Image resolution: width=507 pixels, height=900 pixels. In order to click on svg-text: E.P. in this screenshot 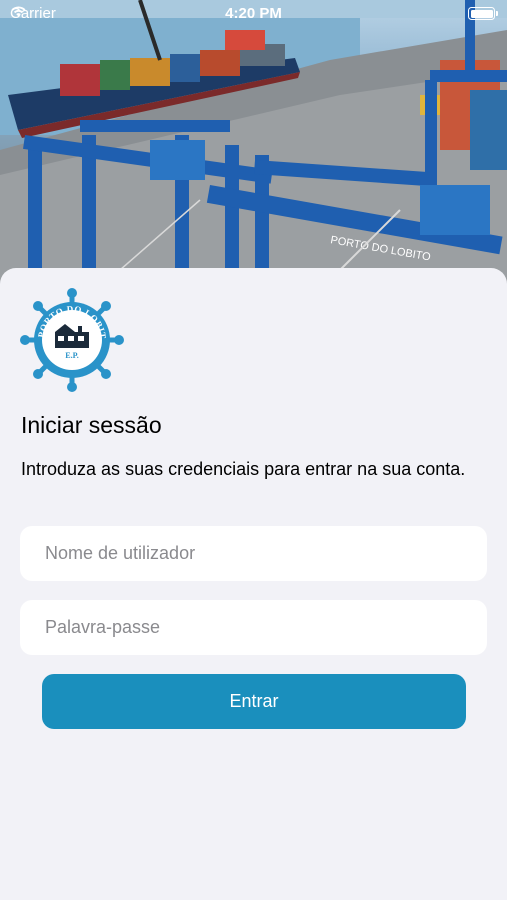, I will do `click(72, 355)`.